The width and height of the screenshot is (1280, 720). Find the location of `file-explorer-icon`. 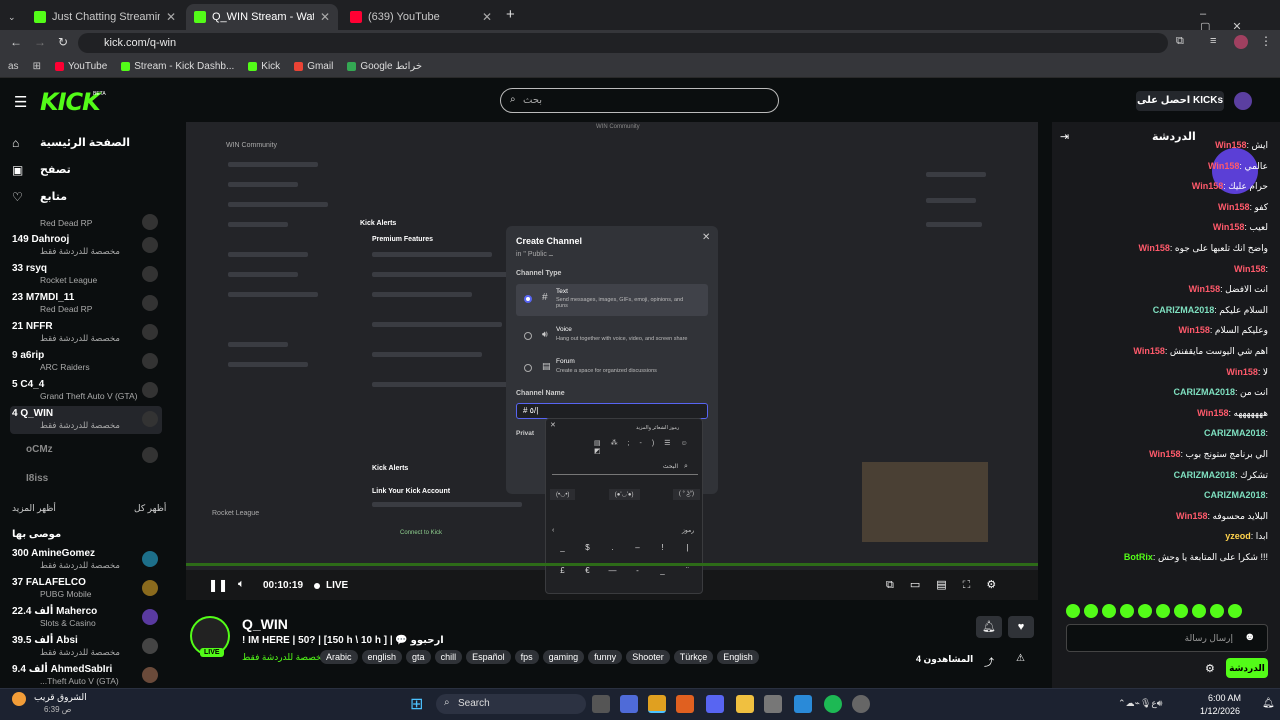

file-explorer-icon is located at coordinates (745, 704).